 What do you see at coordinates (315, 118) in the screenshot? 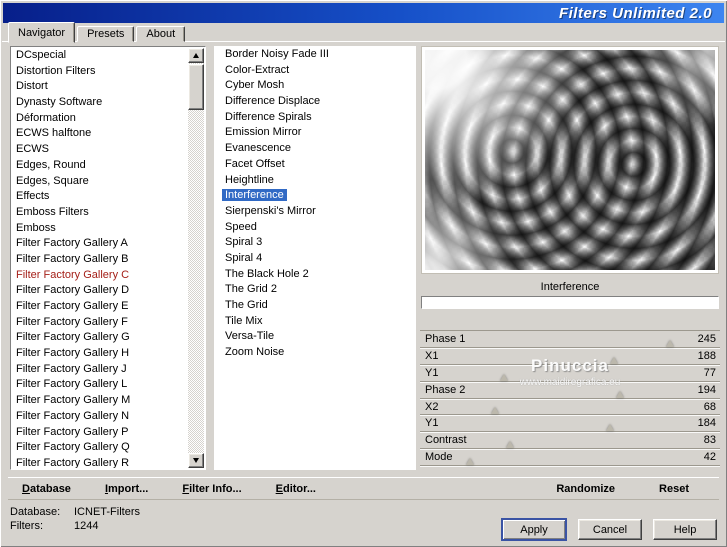
I see `filter-item: Difference Spirals` at bounding box center [315, 118].